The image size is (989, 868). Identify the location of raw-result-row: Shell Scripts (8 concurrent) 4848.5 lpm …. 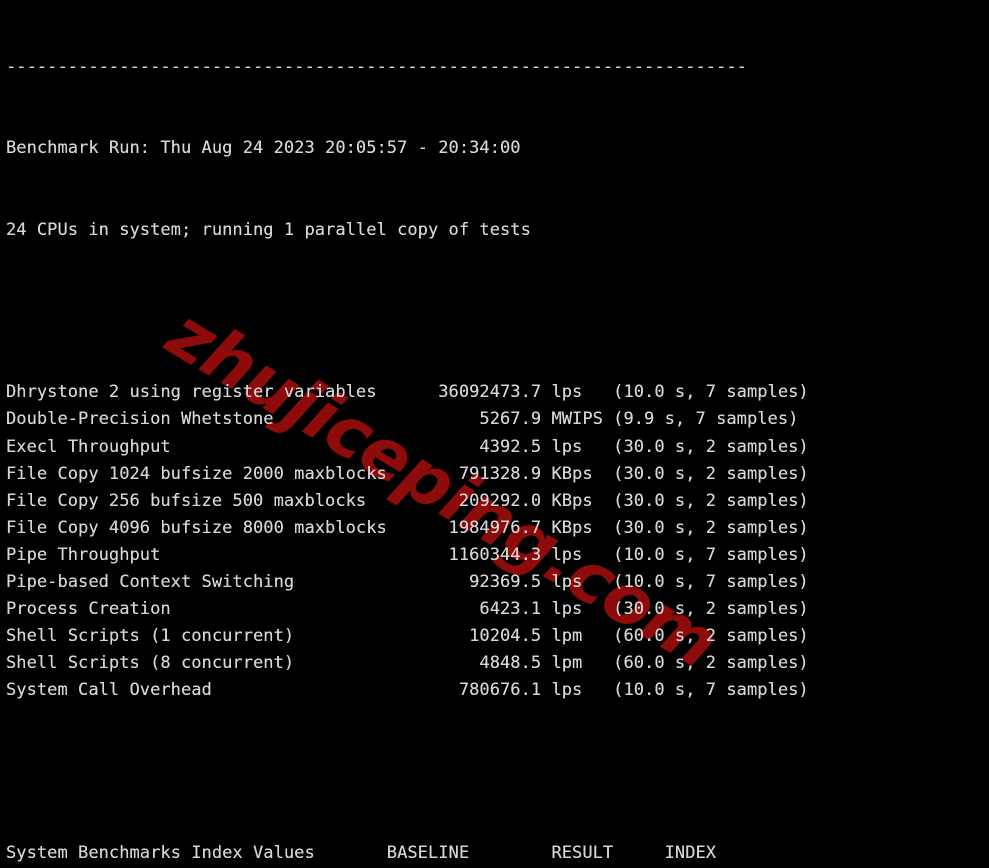
(407, 663).